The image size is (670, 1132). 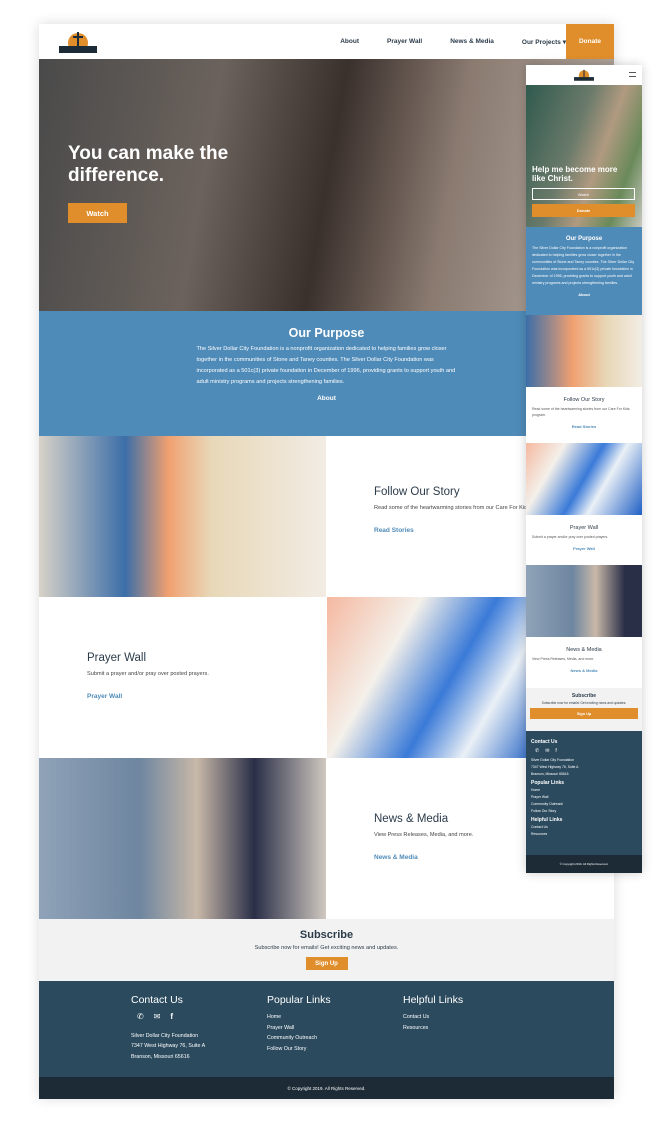 What do you see at coordinates (349, 41) in the screenshot?
I see `nav-about: About` at bounding box center [349, 41].